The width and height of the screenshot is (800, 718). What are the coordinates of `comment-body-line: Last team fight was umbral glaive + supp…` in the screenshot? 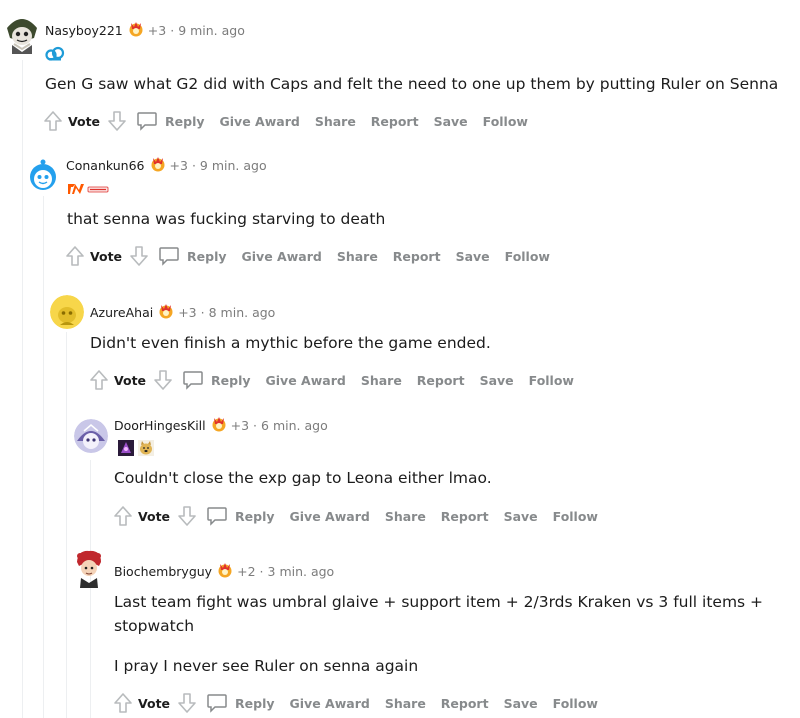 It's located at (439, 602).